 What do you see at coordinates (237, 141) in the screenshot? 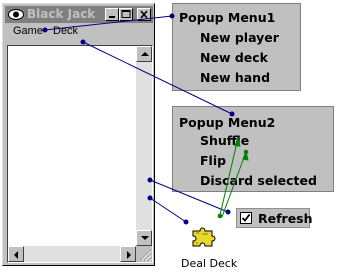
I see `arrowhead-icon` at bounding box center [237, 141].